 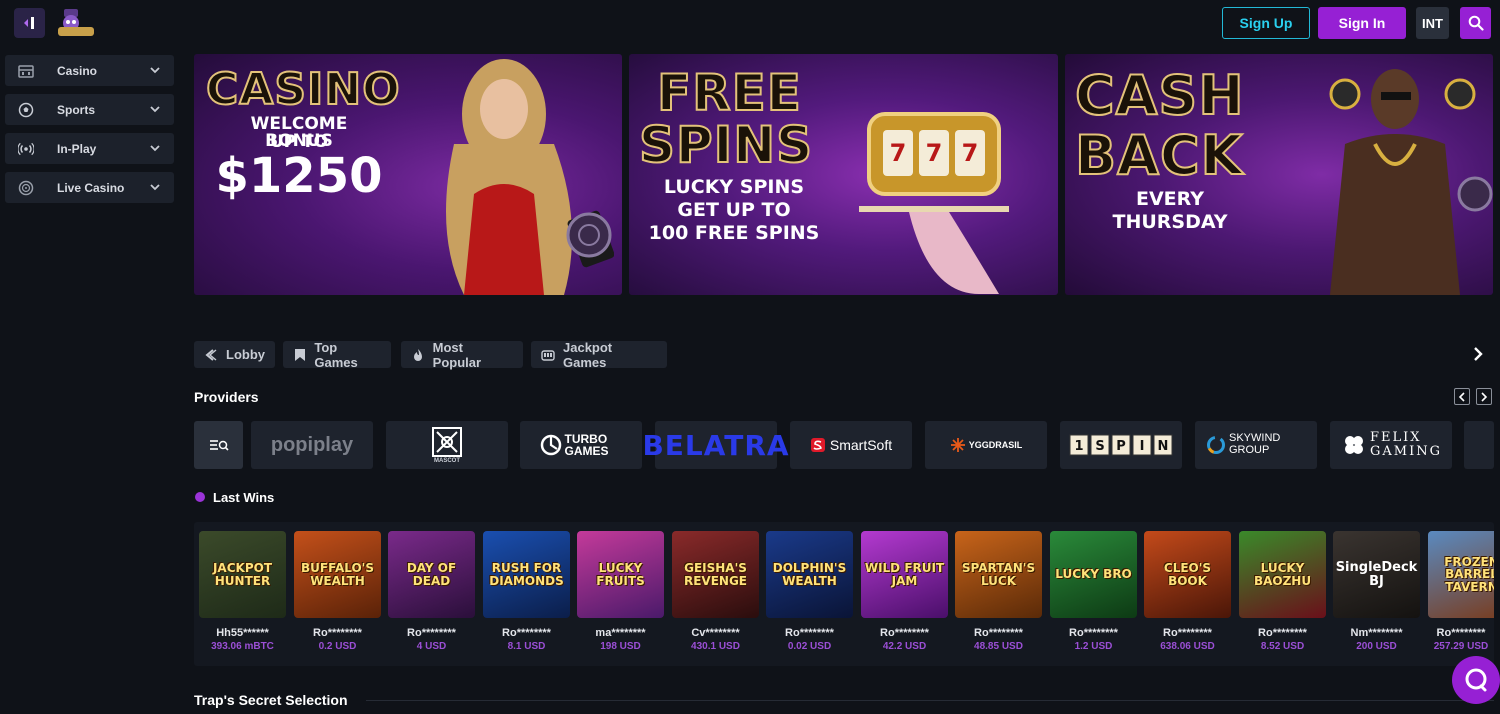 What do you see at coordinates (431, 646) in the screenshot?
I see `win-amount: 4 USD` at bounding box center [431, 646].